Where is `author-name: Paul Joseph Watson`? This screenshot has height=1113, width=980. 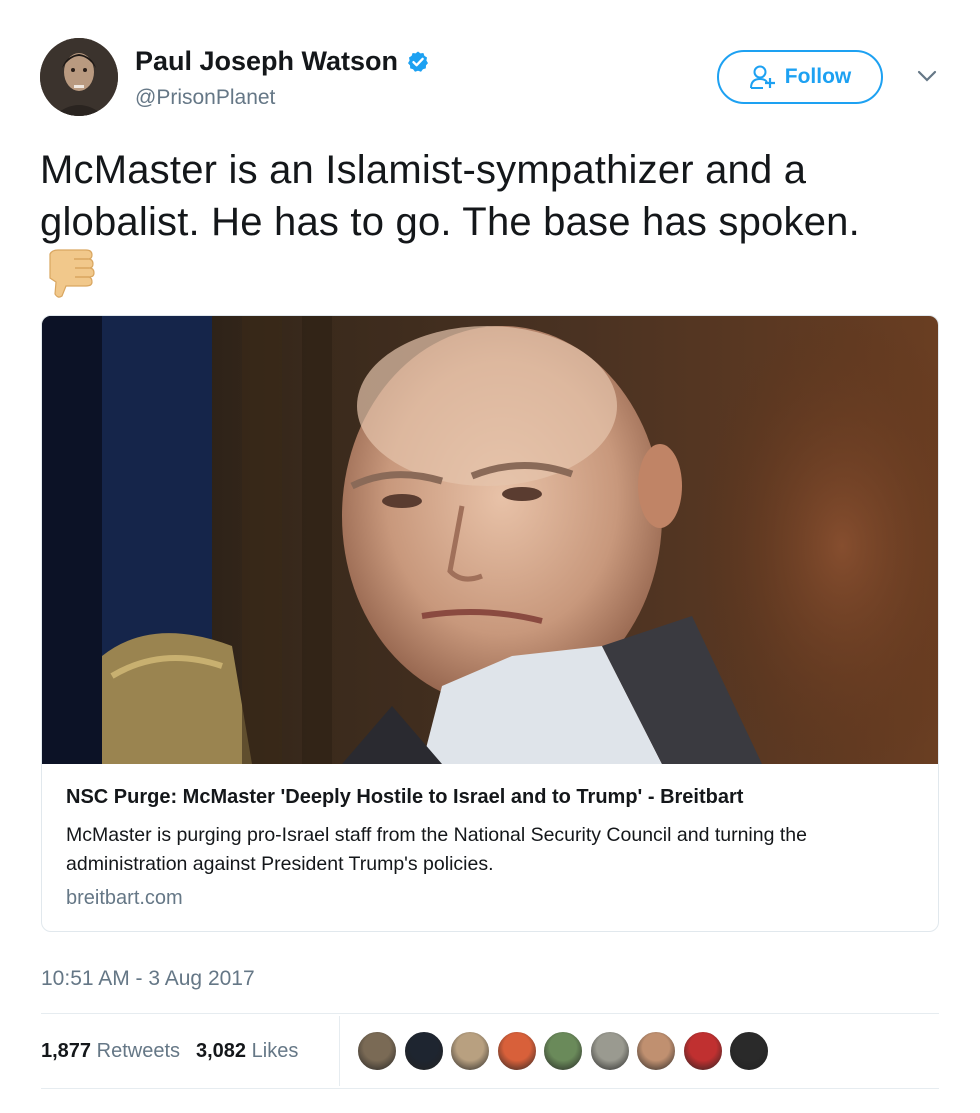
author-name: Paul Joseph Watson is located at coordinates (282, 61).